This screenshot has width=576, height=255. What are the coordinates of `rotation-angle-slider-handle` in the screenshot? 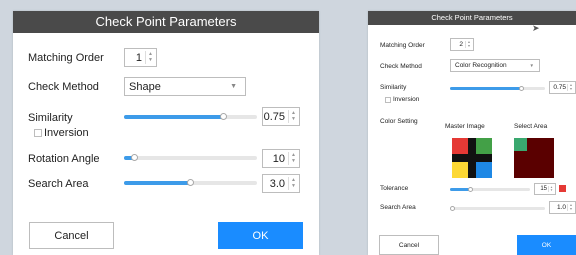 It's located at (135, 157).